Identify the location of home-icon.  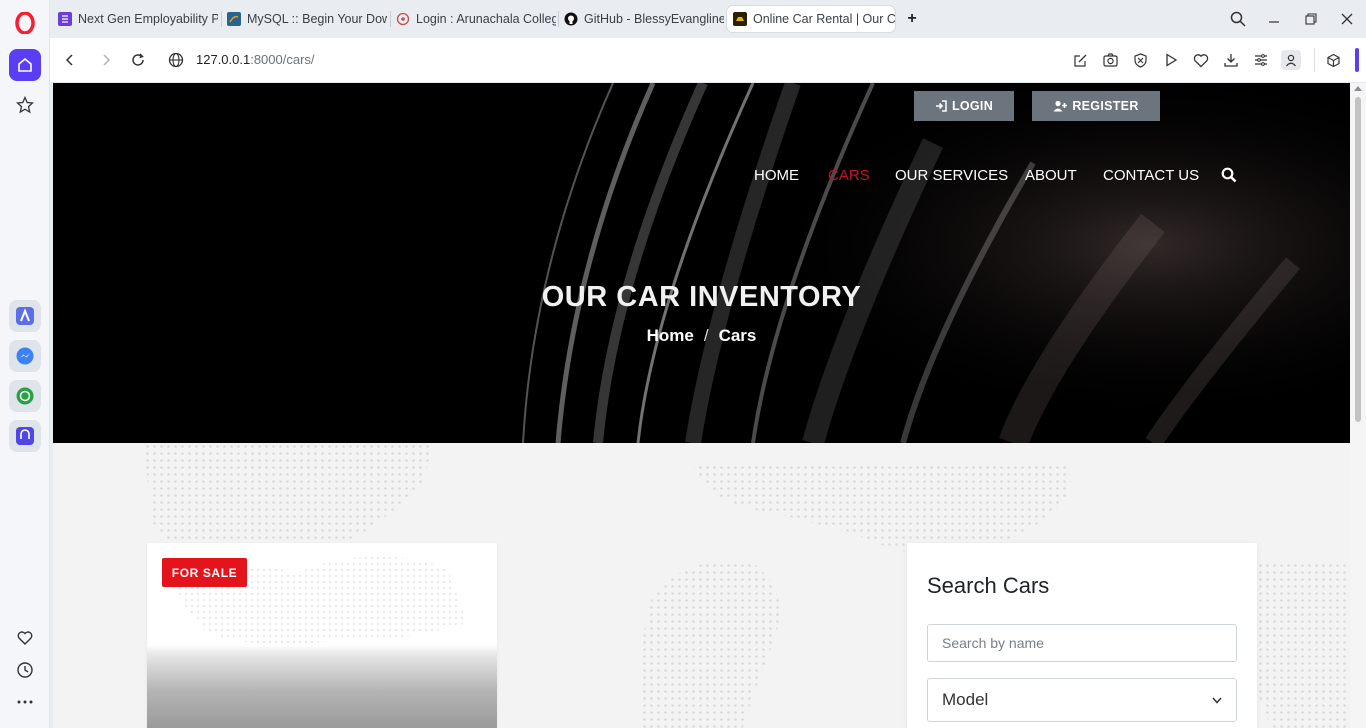
(25, 65).